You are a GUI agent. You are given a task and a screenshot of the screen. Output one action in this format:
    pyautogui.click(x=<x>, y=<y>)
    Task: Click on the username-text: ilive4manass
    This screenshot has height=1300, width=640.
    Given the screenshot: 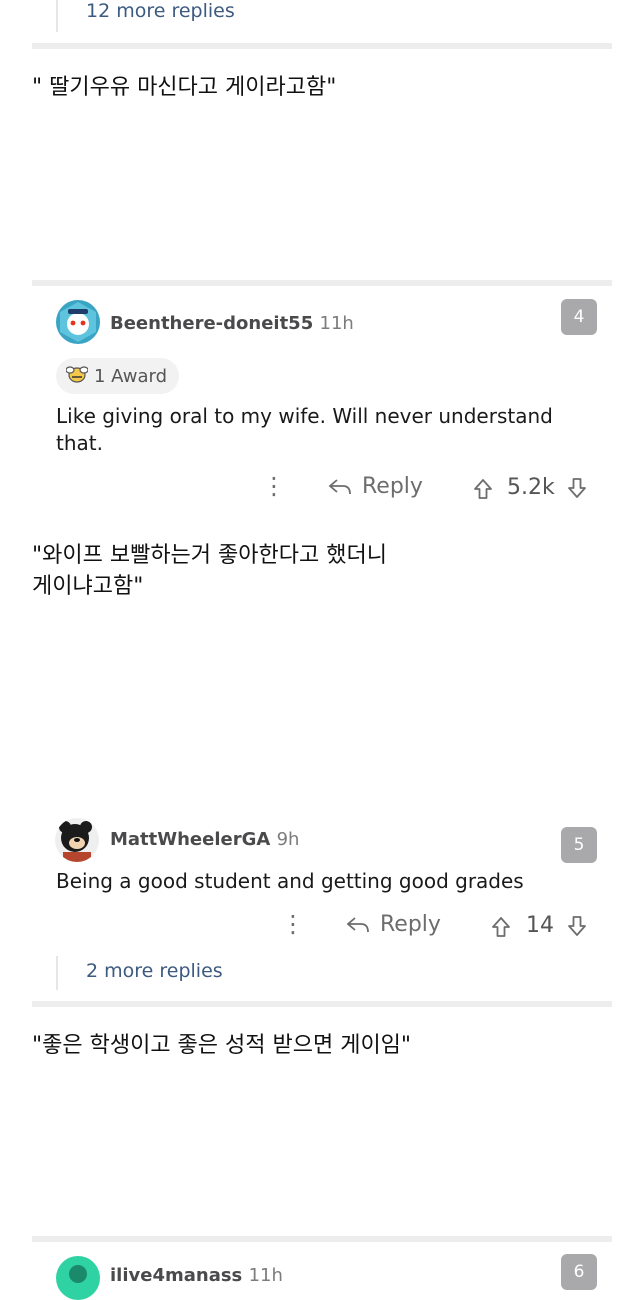 What is the action you would take?
    pyautogui.click(x=176, y=1275)
    